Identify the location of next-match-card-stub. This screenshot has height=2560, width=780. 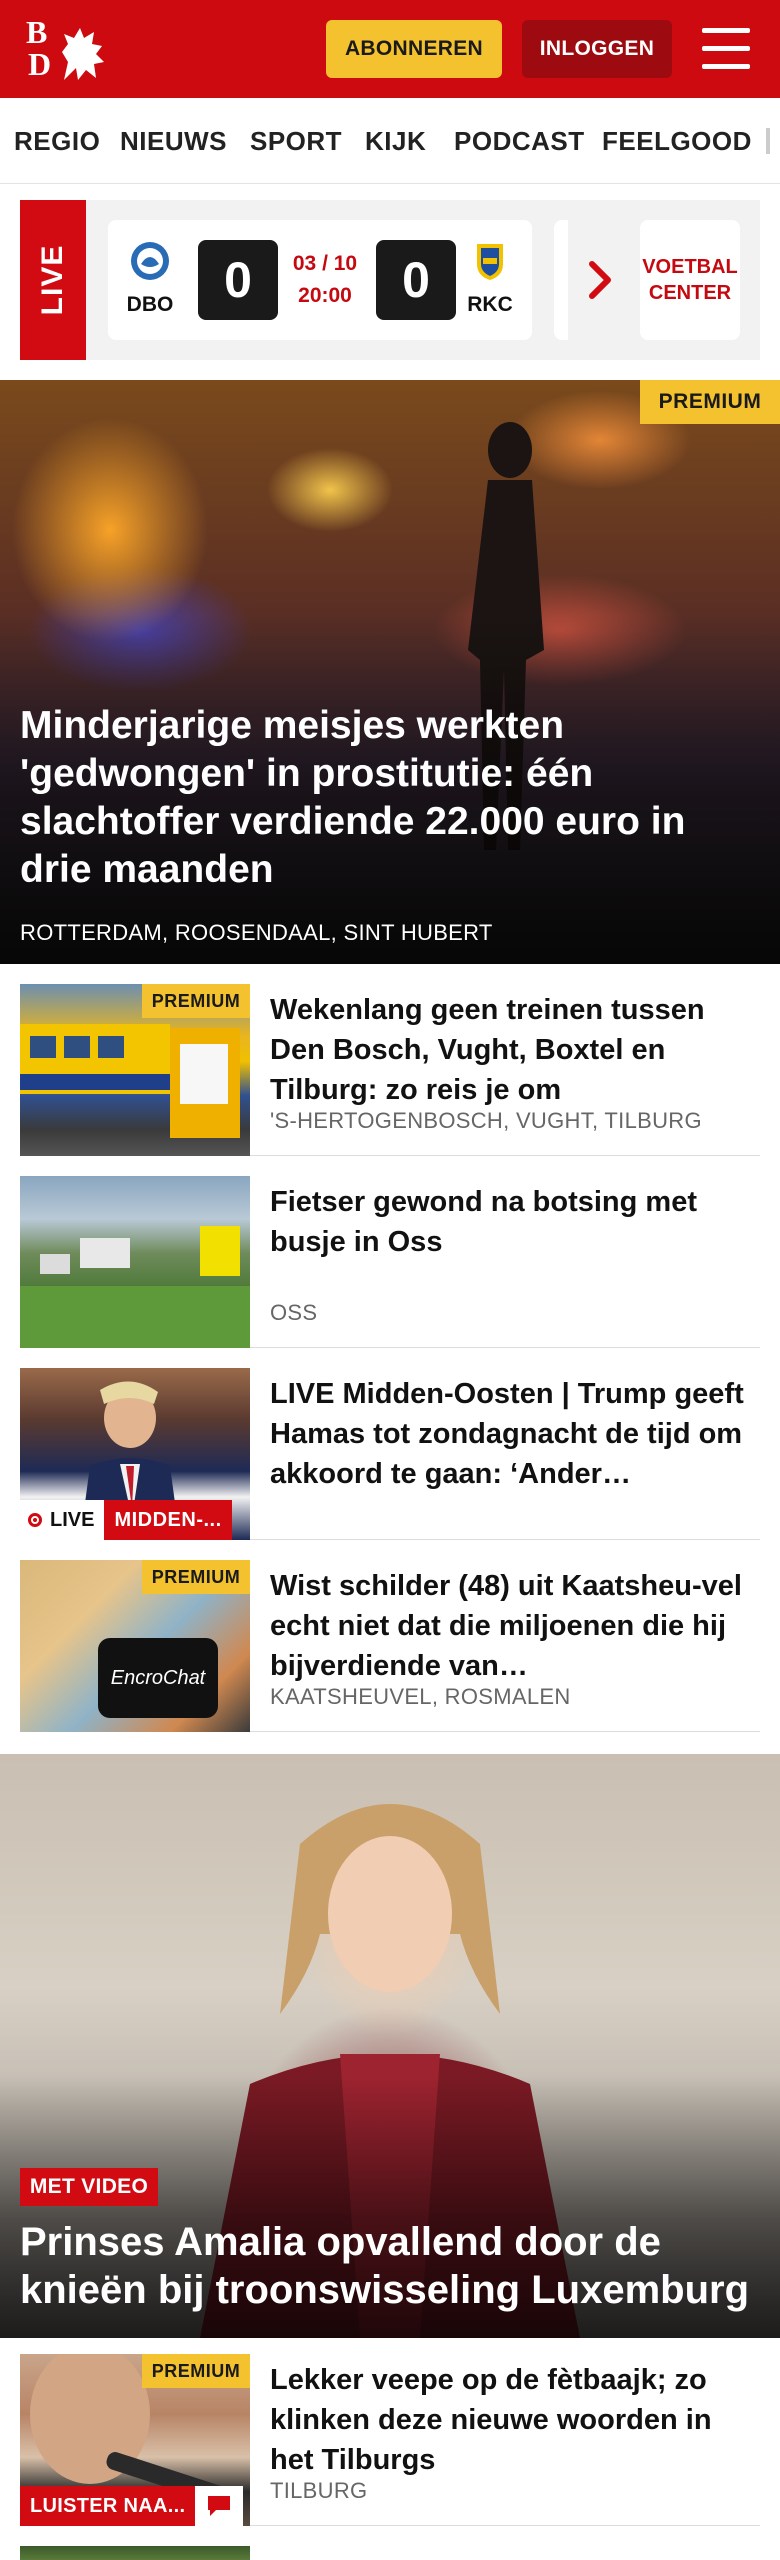
(561, 280).